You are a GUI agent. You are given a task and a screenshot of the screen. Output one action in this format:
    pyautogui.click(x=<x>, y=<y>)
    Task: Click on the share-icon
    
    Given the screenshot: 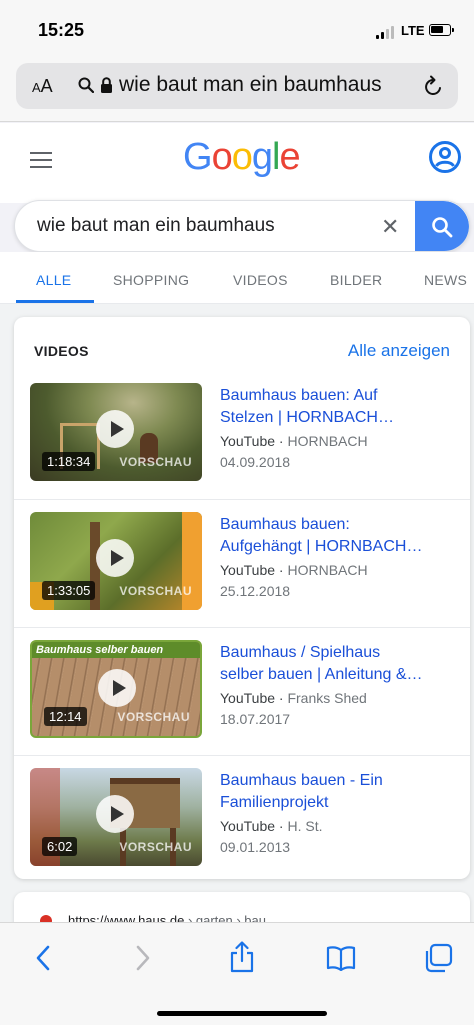 What is the action you would take?
    pyautogui.click(x=242, y=957)
    